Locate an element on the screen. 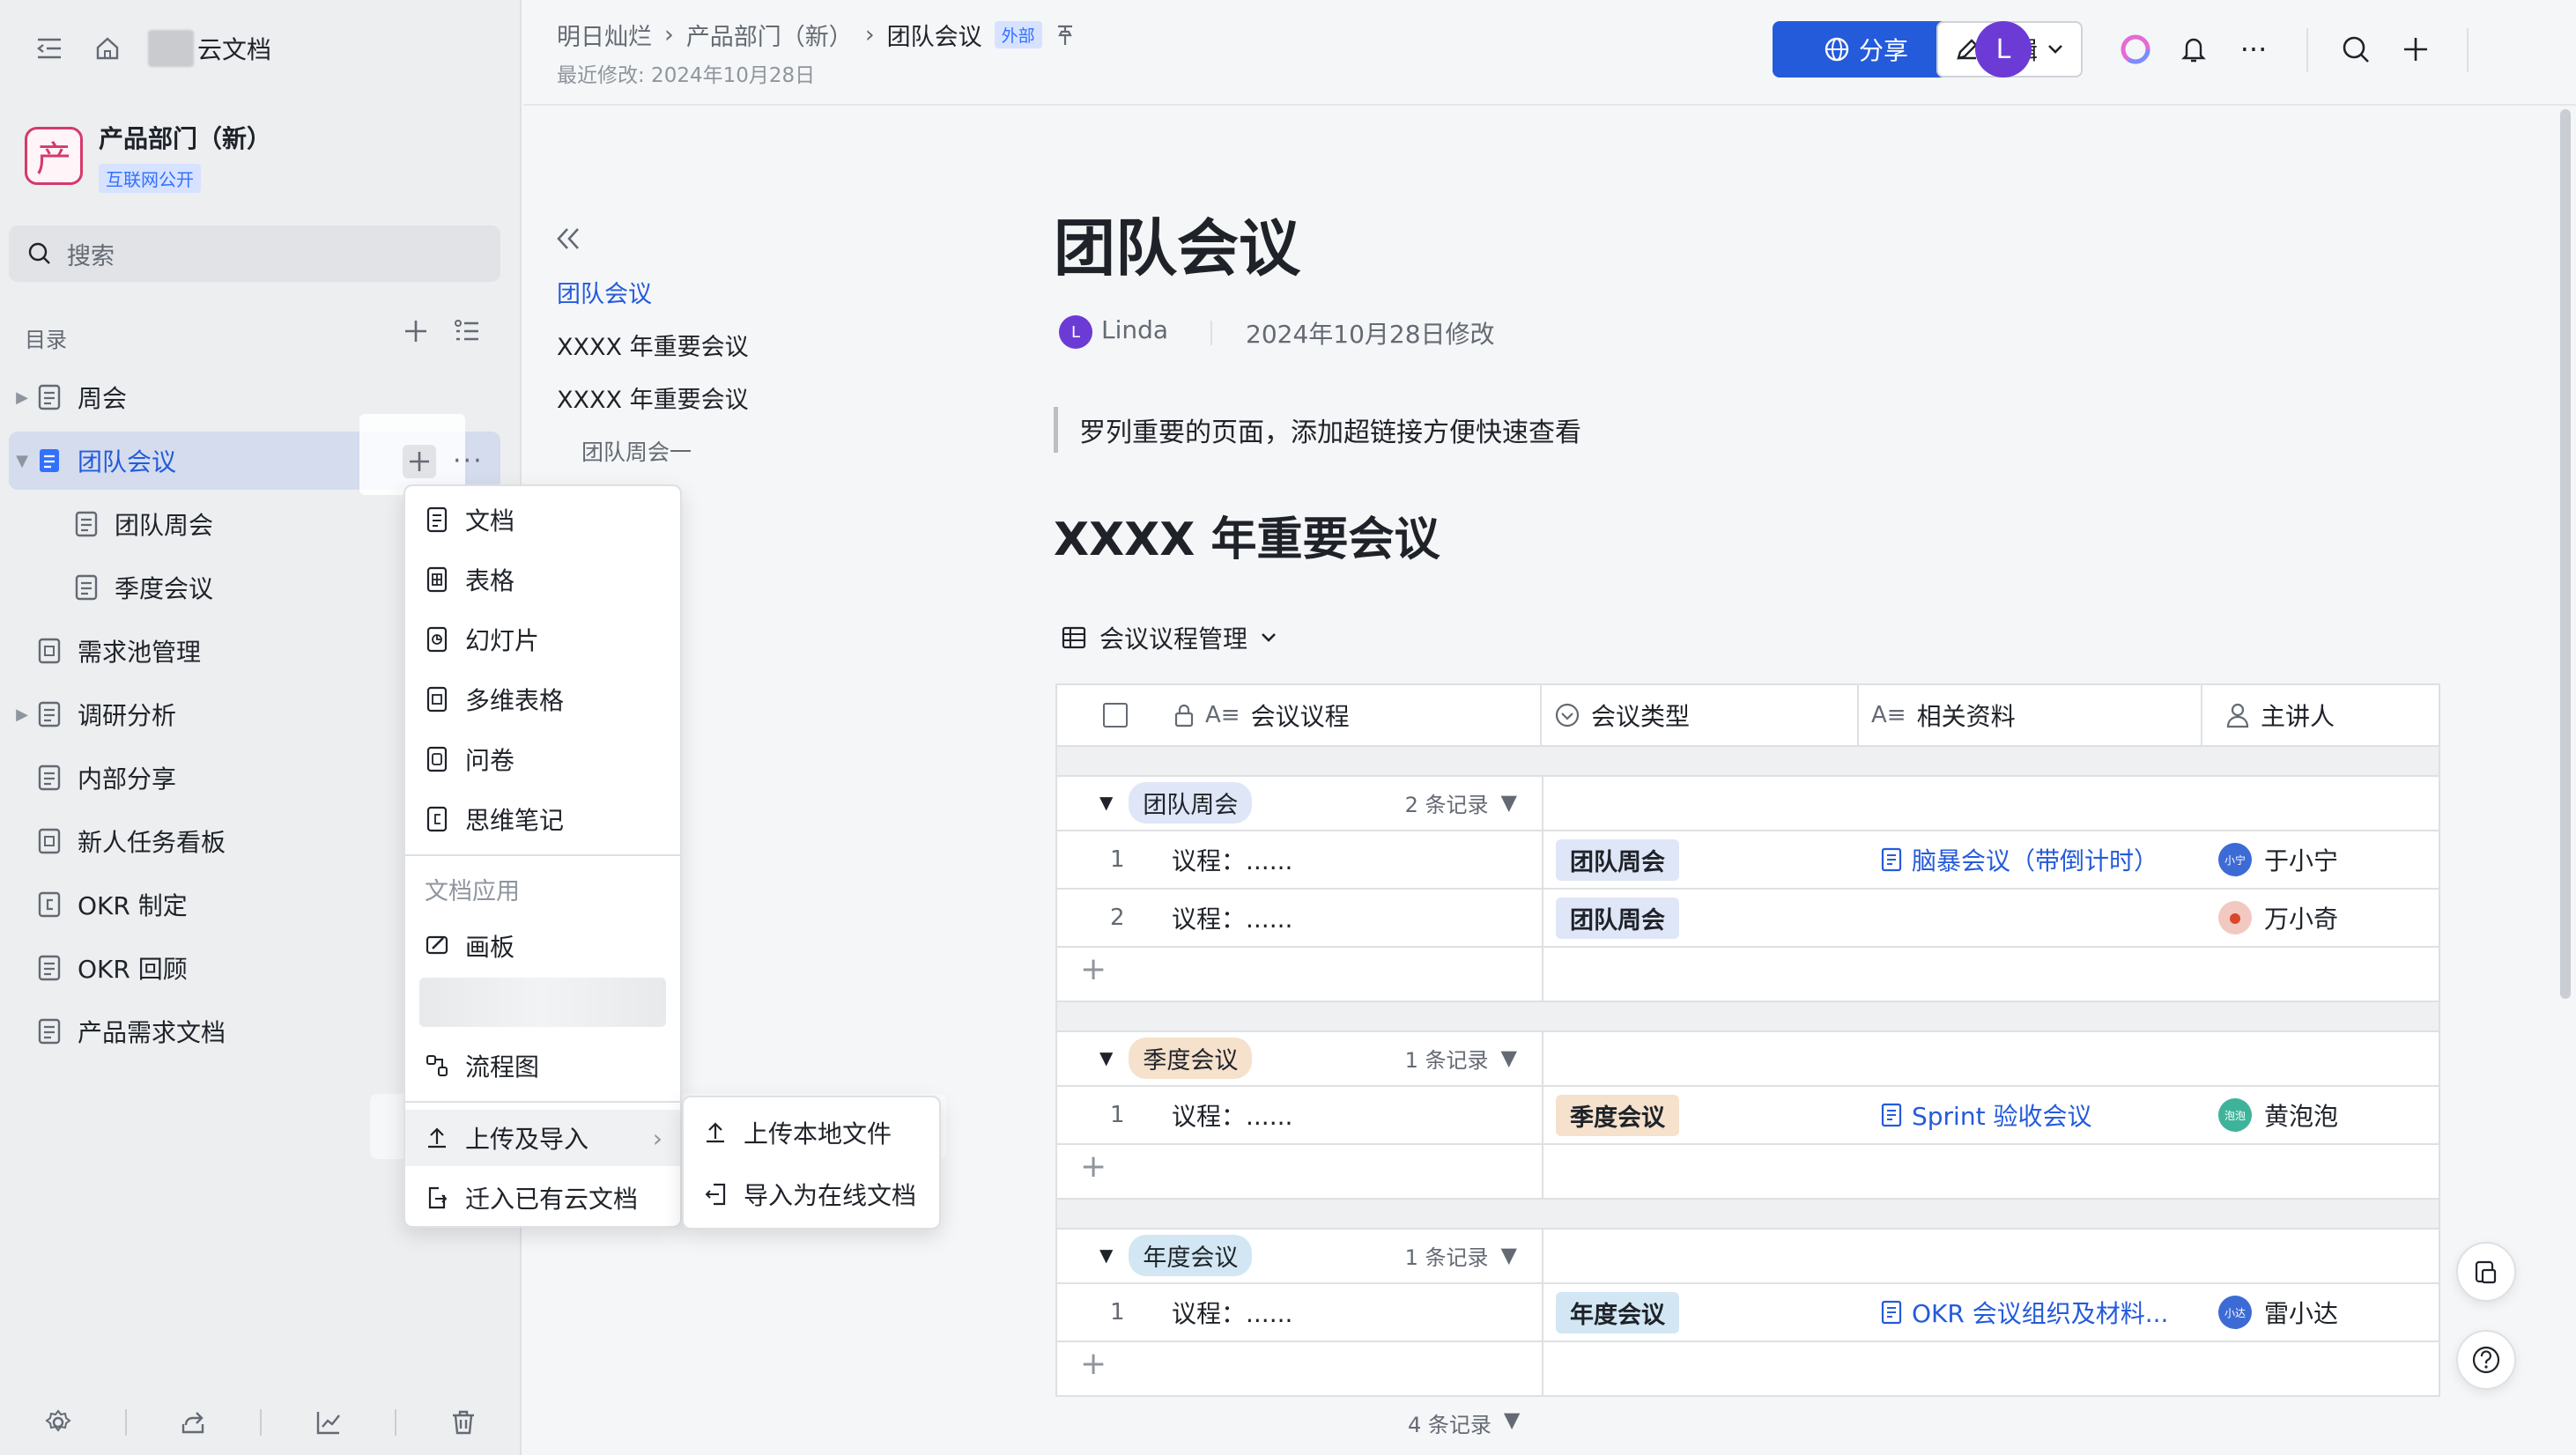  toc-actions is located at coordinates (442, 331).